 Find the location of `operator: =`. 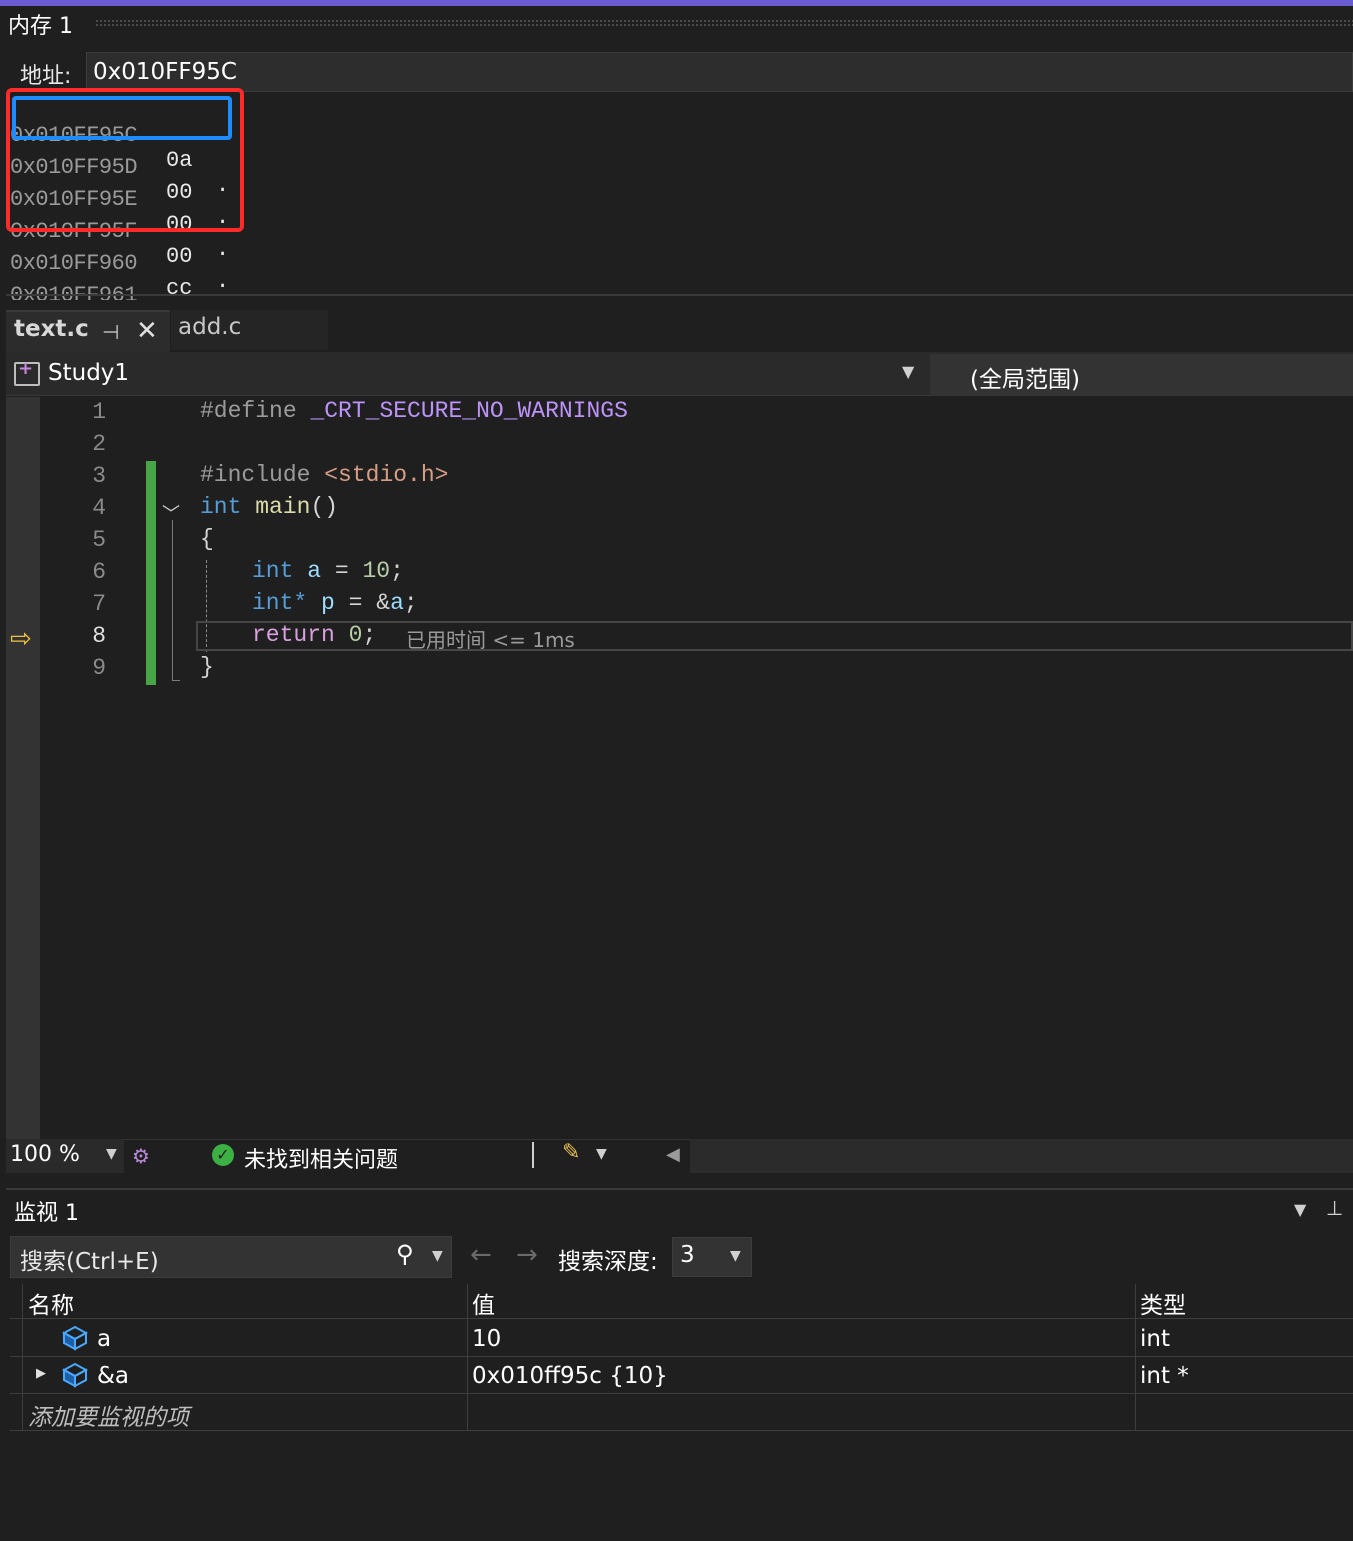

operator: = is located at coordinates (342, 571).